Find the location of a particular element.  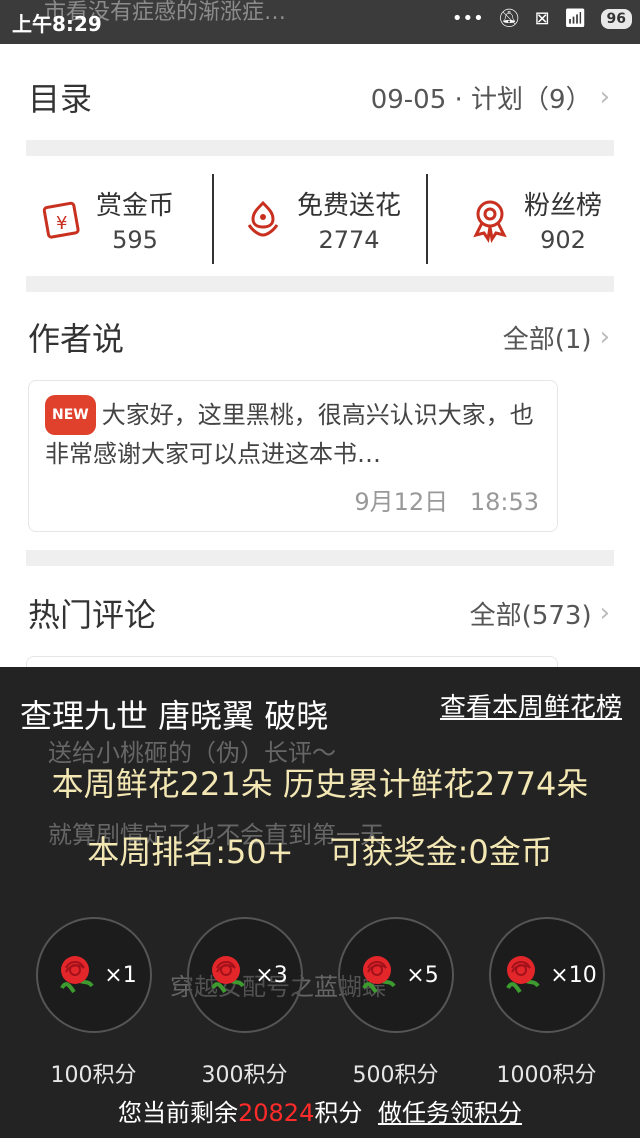

fan-rank-icon is located at coordinates (490, 221).